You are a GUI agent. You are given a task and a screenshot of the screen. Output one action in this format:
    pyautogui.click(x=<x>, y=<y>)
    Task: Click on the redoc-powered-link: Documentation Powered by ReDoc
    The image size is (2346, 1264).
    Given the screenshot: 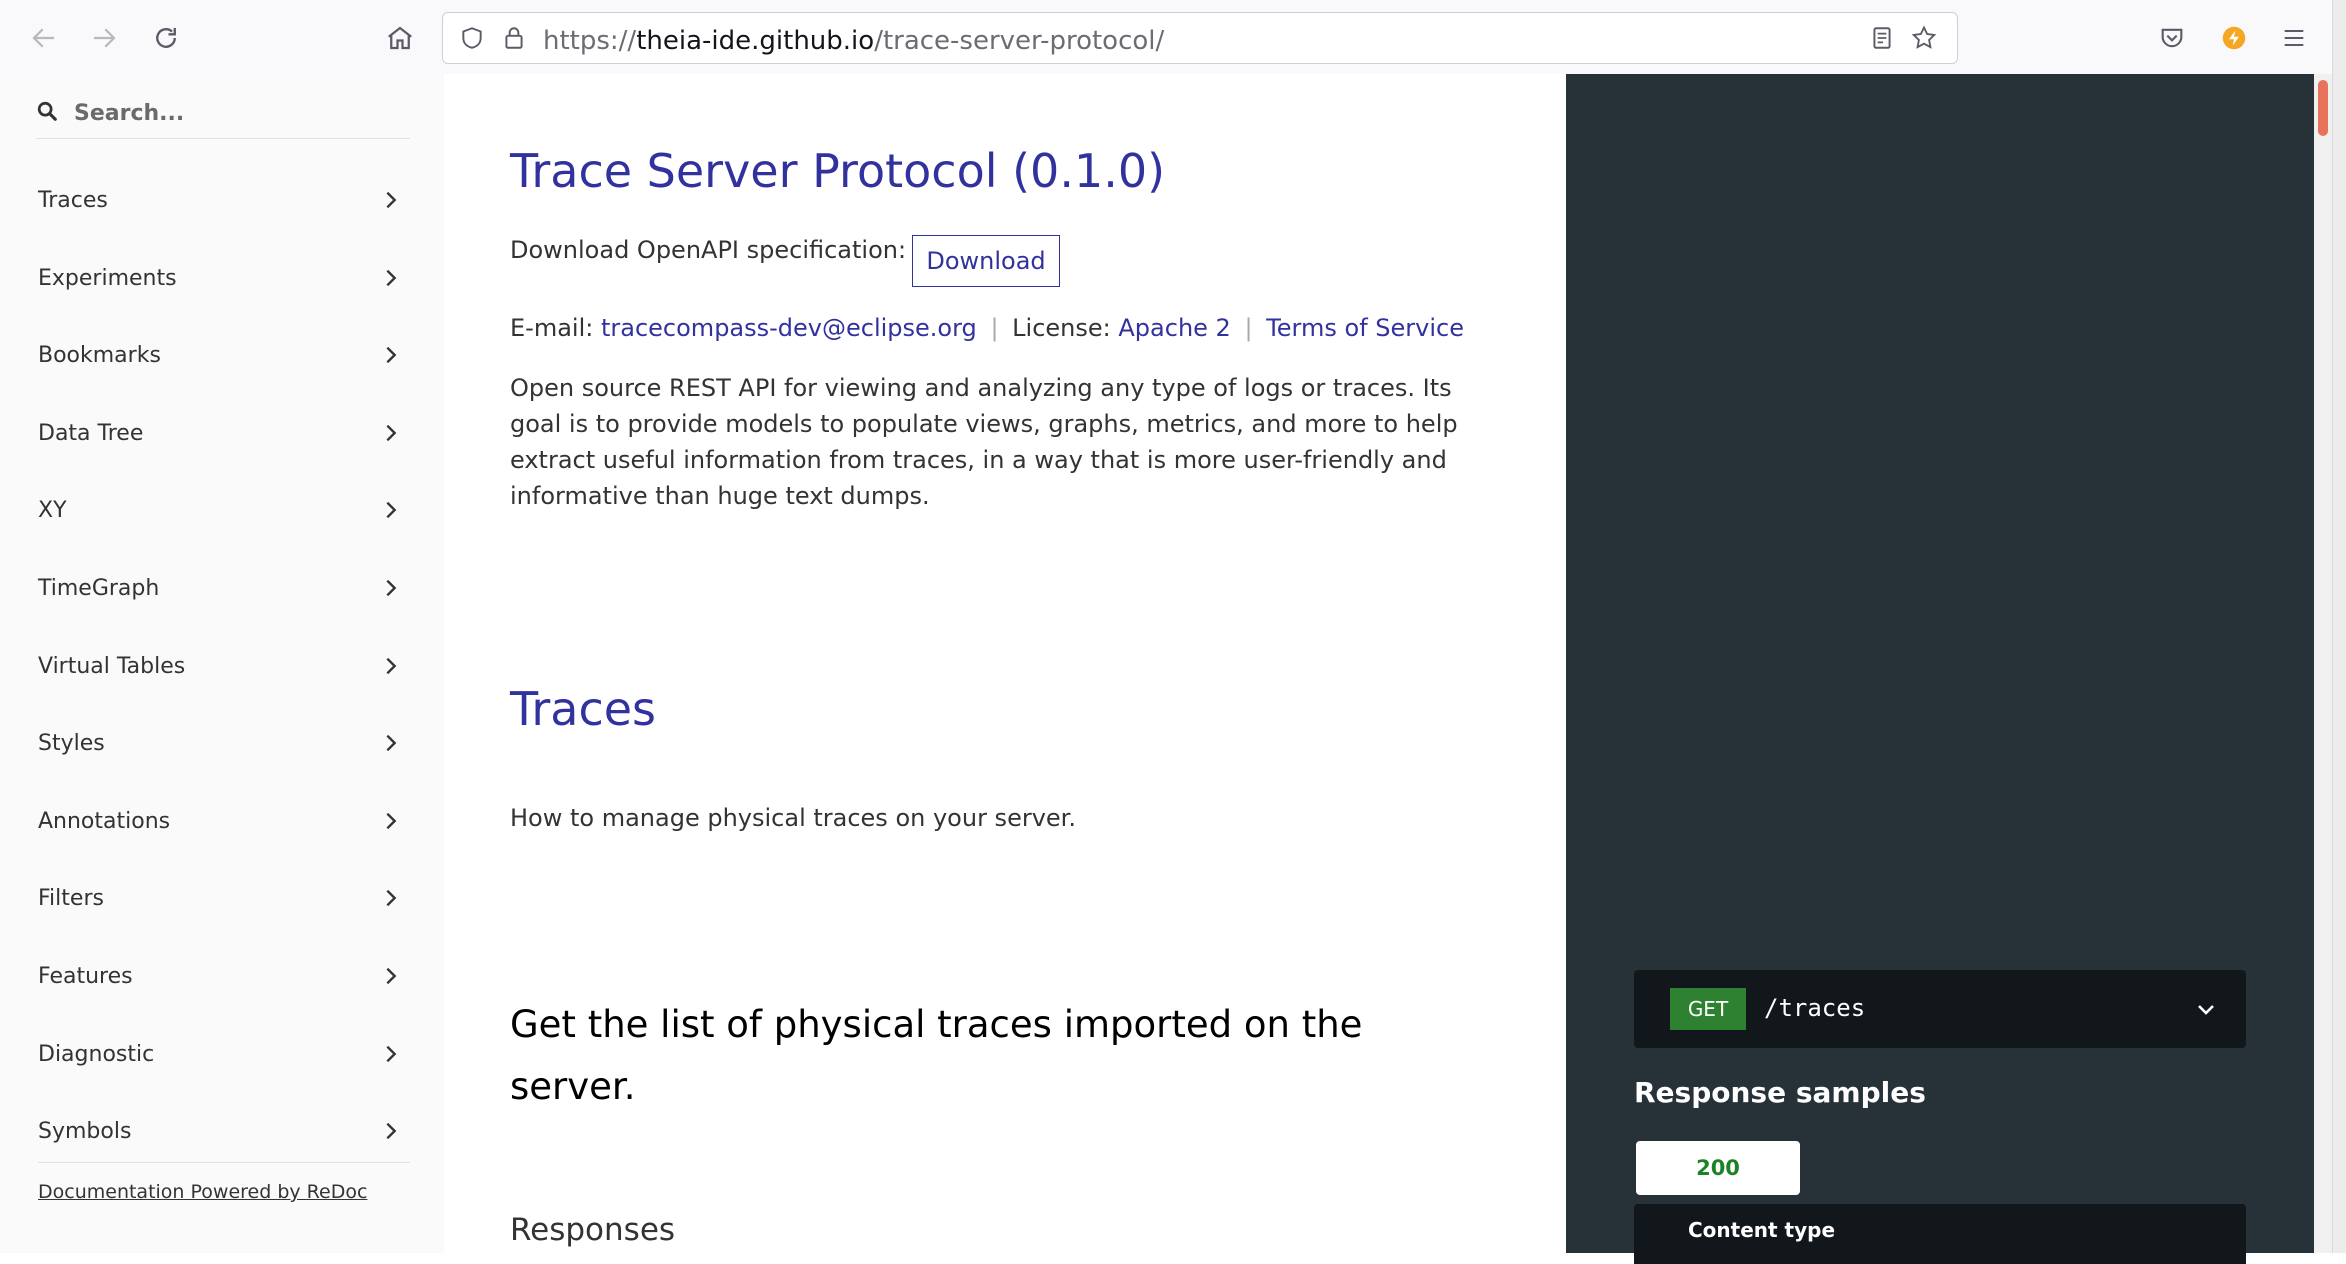 What is the action you would take?
    pyautogui.click(x=202, y=1192)
    